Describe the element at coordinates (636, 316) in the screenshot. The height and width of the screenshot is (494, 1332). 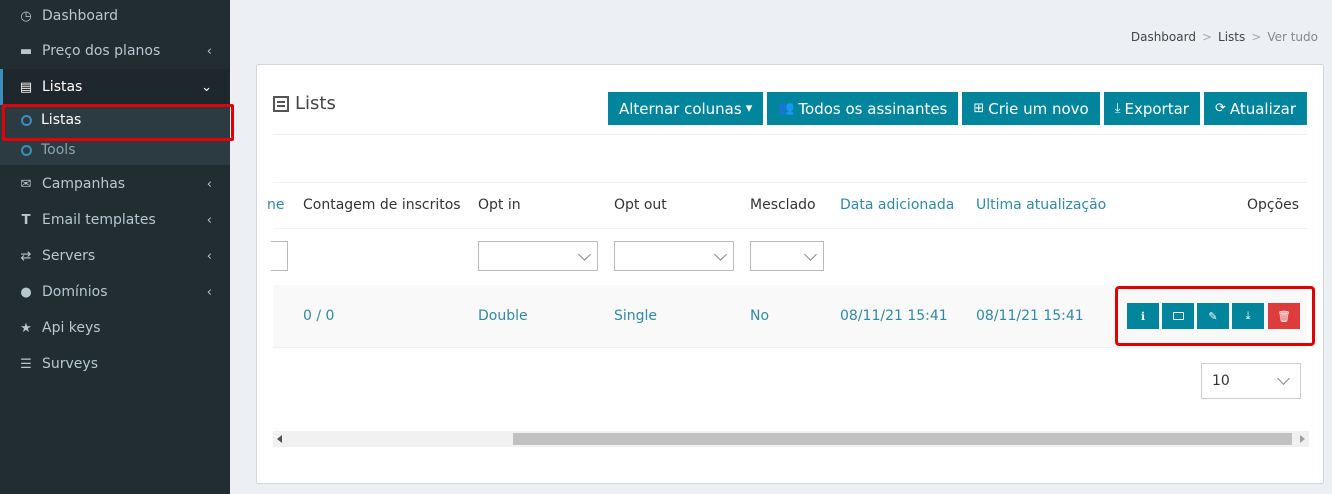
I see `cell-opt-out: Single` at that location.